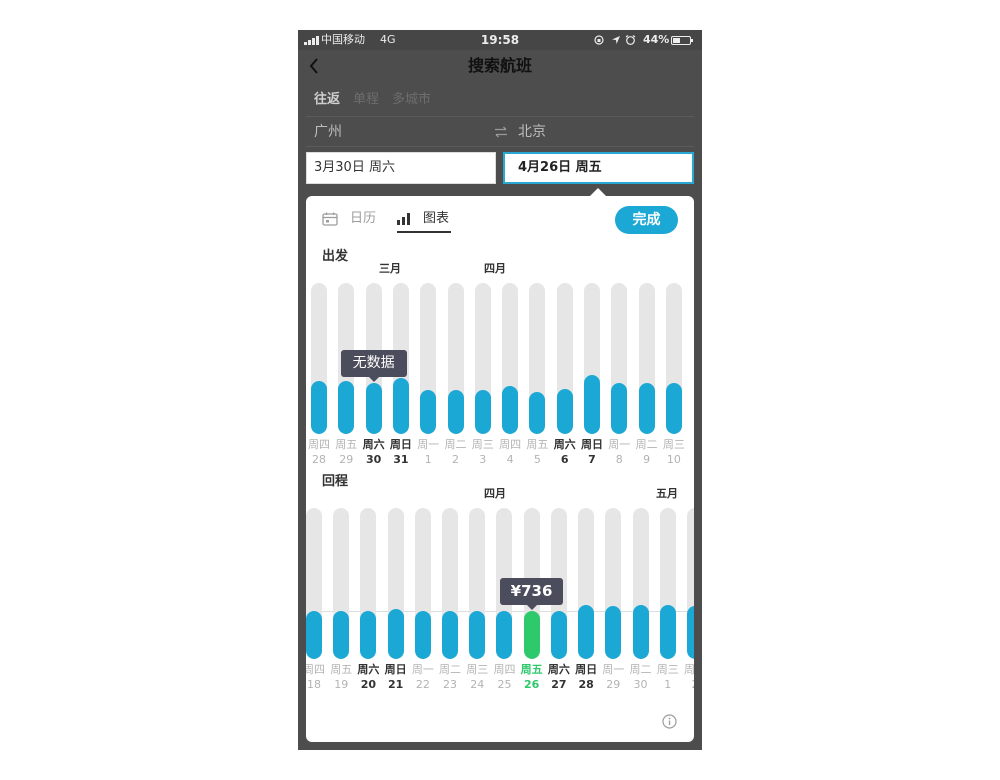 This screenshot has height=780, width=1000. I want to click on clock: 19:58, so click(500, 40).